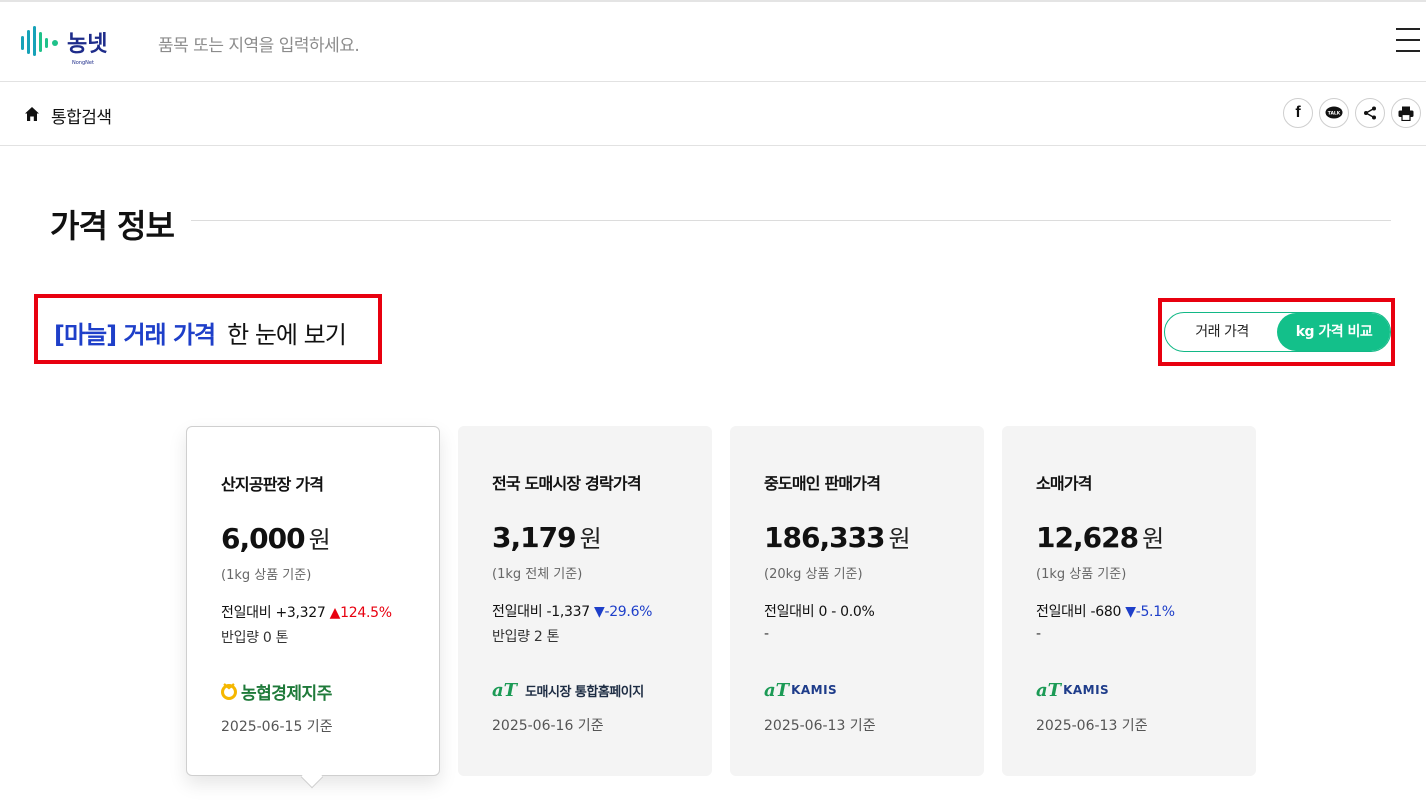 The height and width of the screenshot is (805, 1426). Describe the element at coordinates (255, 638) in the screenshot. I see `volume: 반입량 0 톤` at that location.